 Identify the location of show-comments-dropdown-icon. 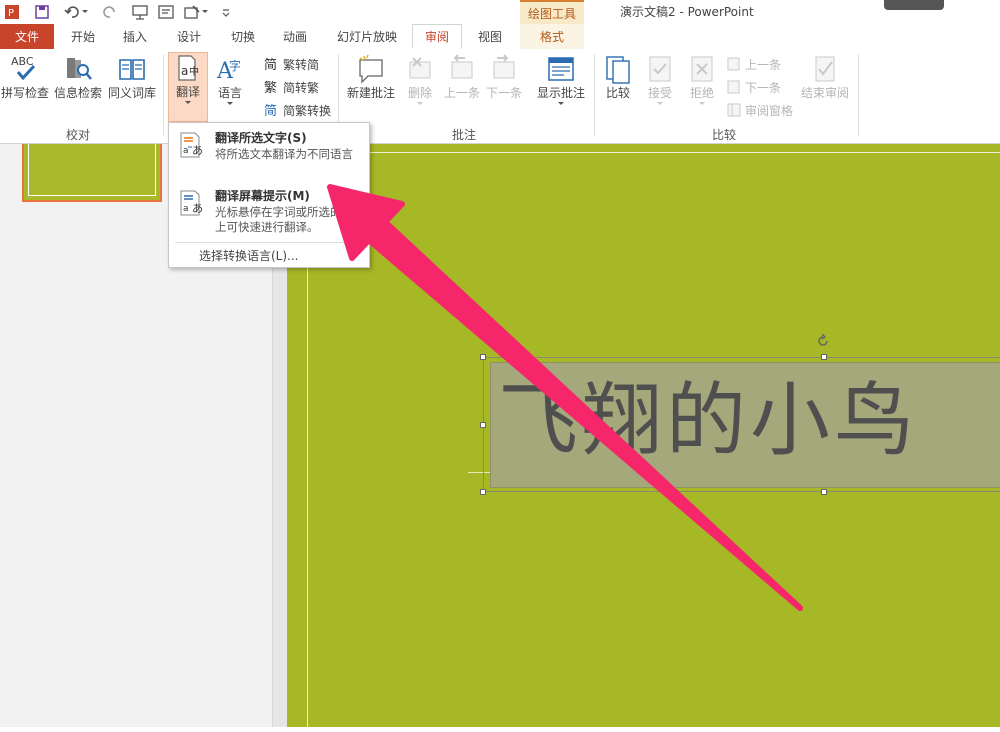
(561, 103).